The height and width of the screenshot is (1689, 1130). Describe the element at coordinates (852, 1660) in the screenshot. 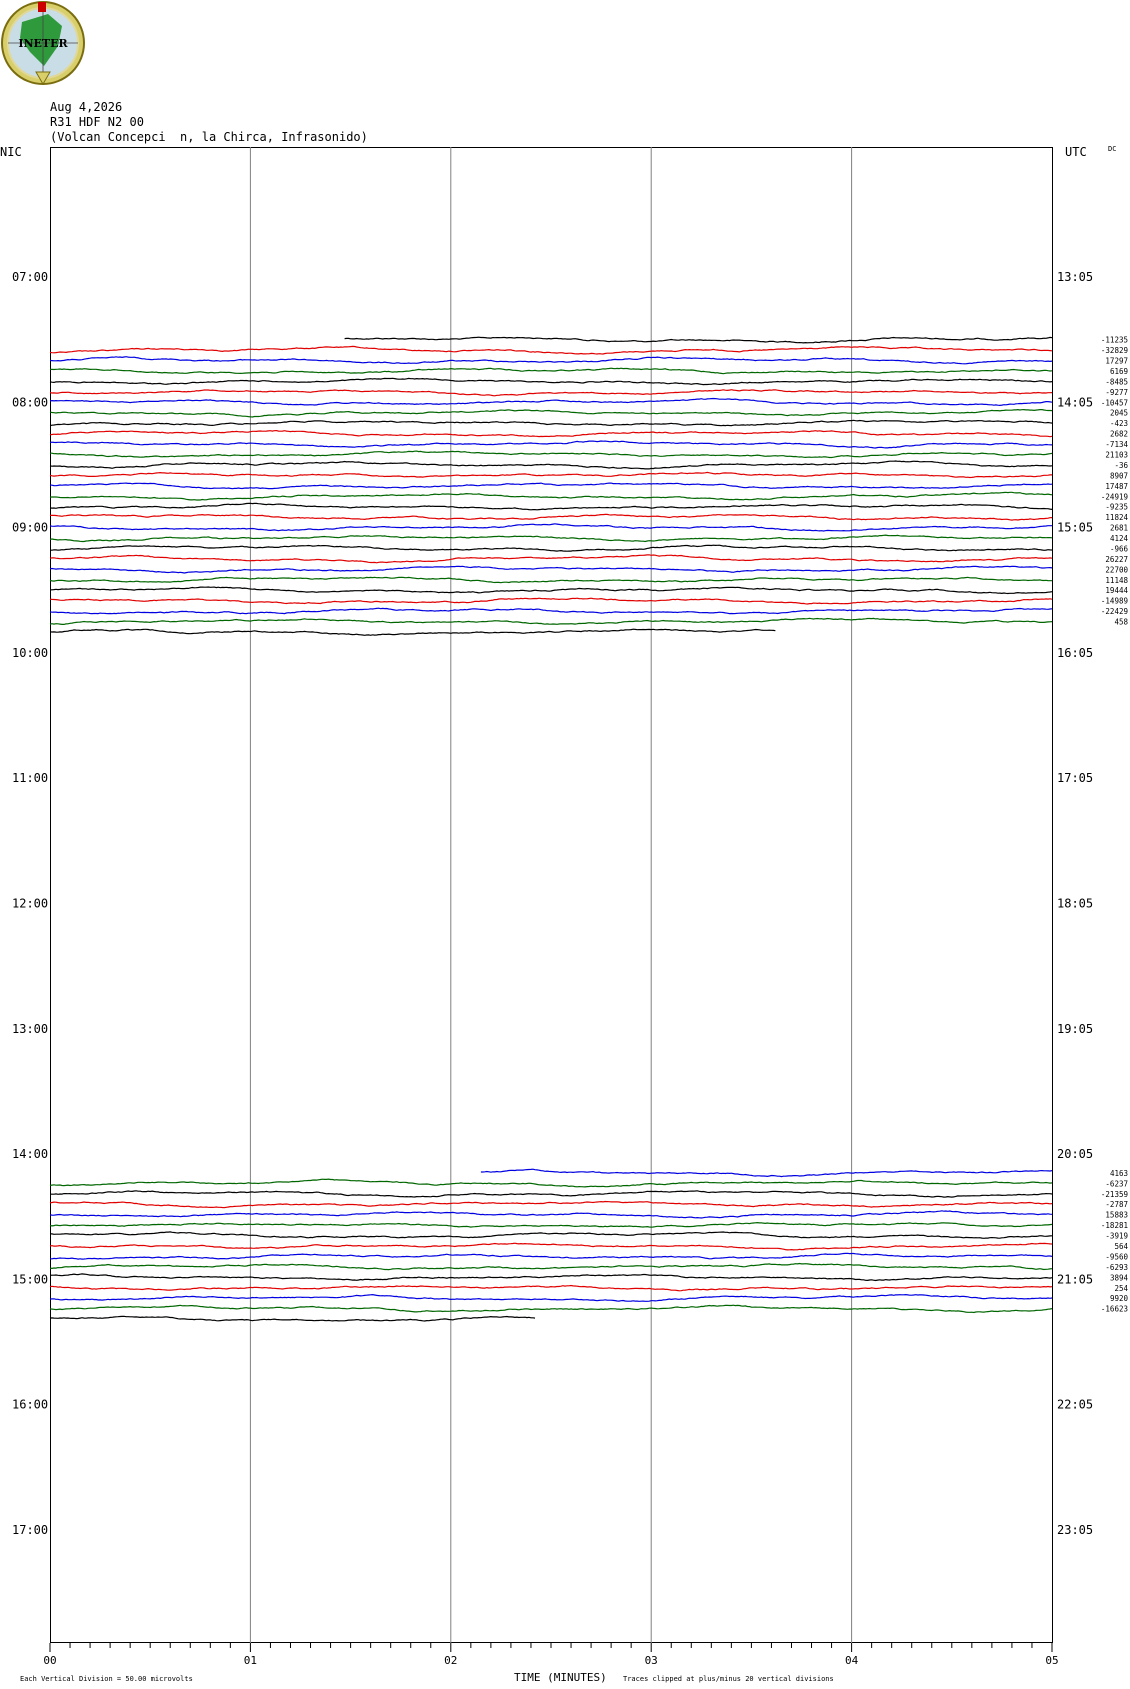

I see `x-tick-label: 04` at that location.